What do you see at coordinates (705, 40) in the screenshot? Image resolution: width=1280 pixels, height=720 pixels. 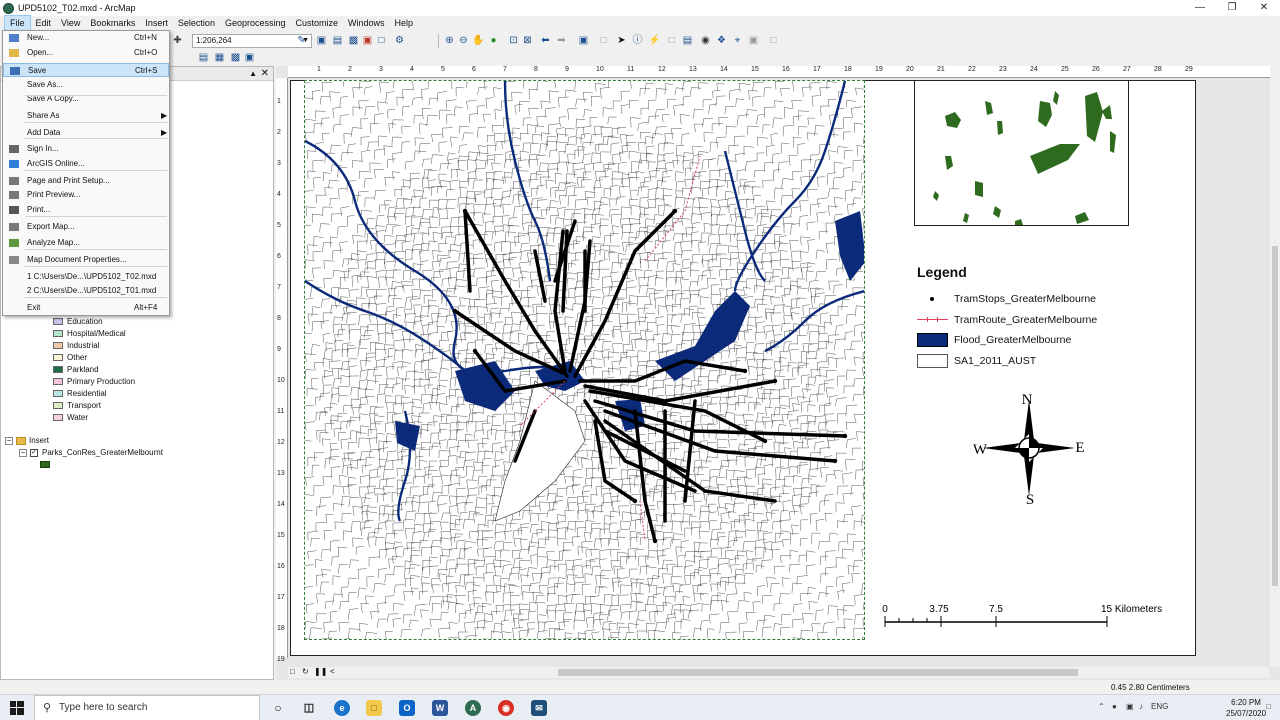 I see `find-binoculars-icon: ◉` at bounding box center [705, 40].